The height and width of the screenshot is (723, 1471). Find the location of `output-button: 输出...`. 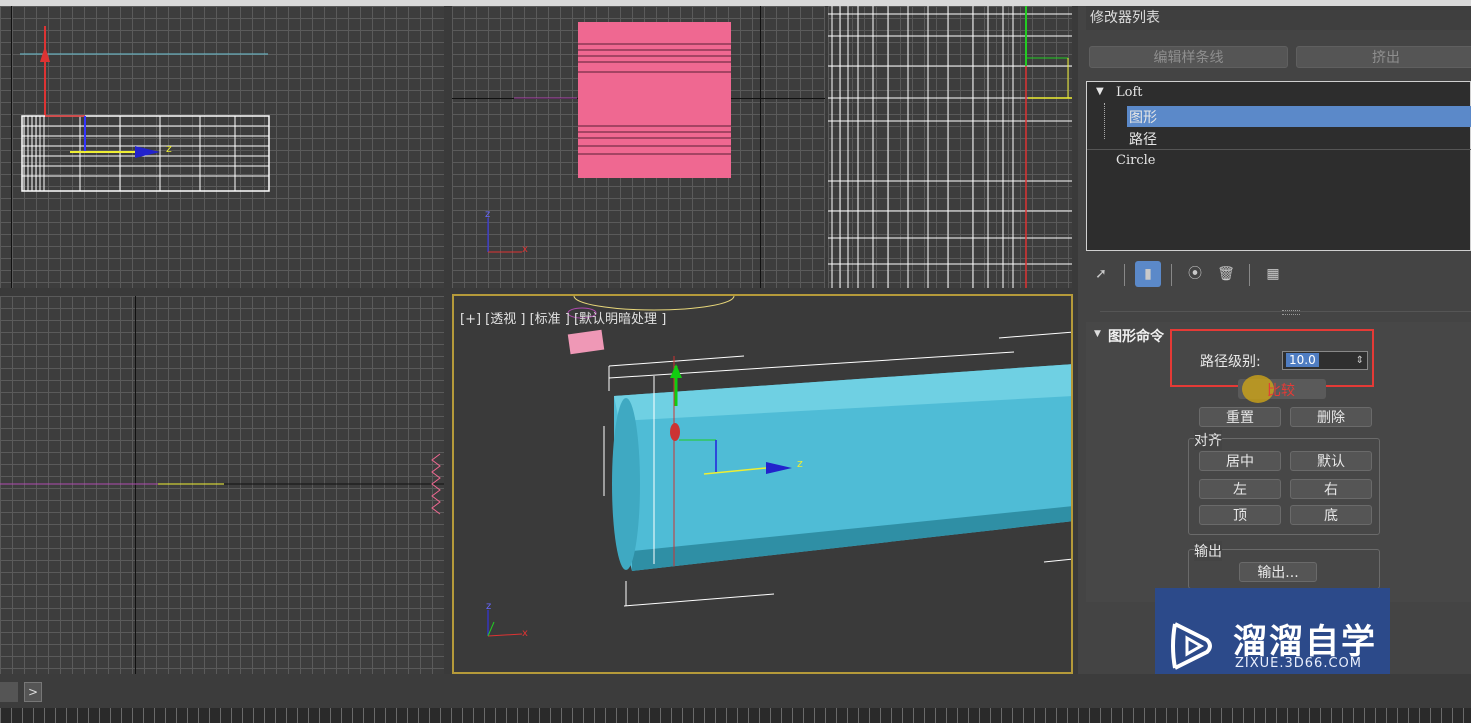

output-button: 输出... is located at coordinates (1278, 572).